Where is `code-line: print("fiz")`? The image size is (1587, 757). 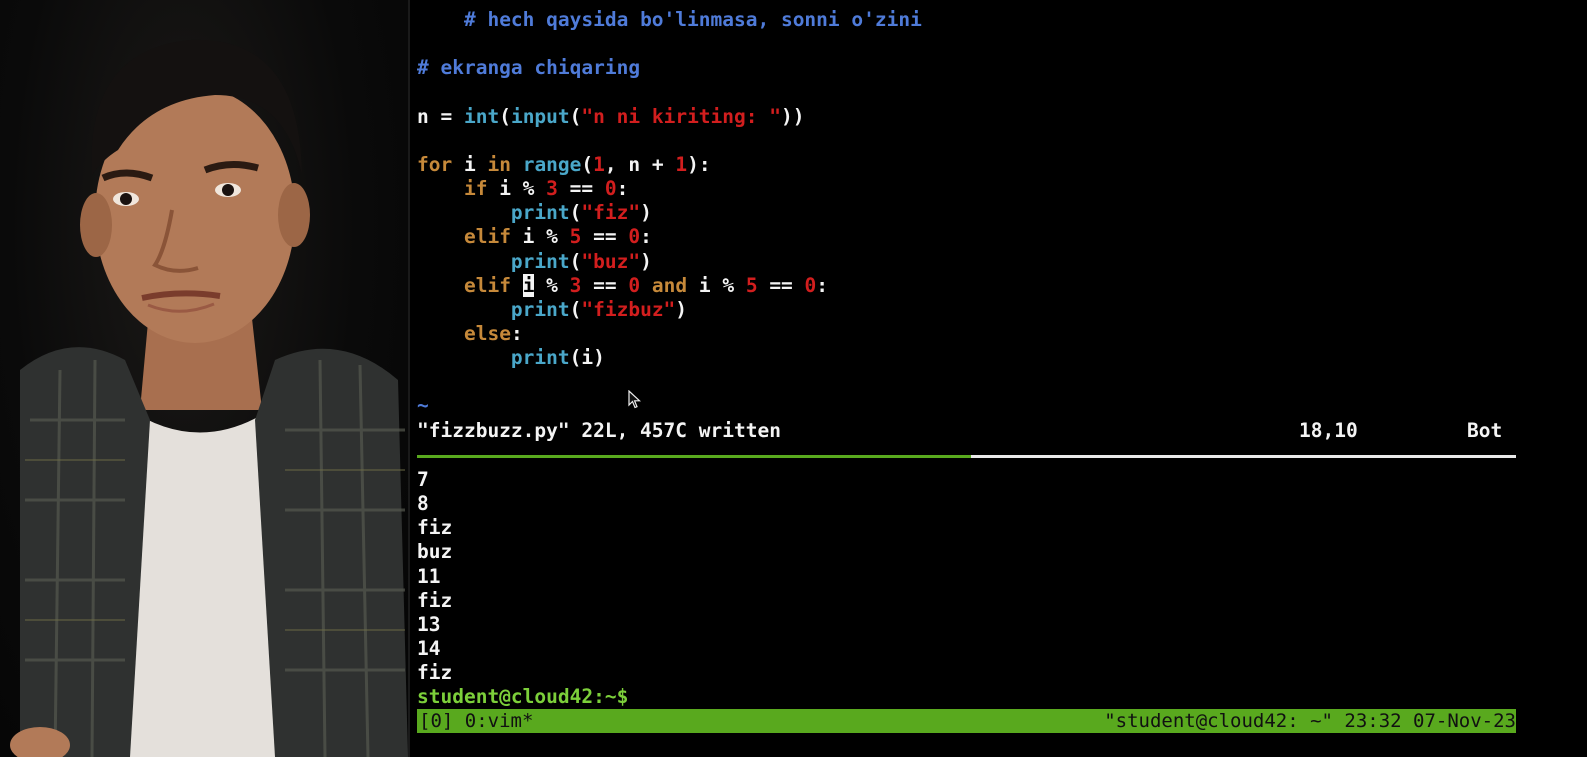
code-line: print("fiz") is located at coordinates (534, 213).